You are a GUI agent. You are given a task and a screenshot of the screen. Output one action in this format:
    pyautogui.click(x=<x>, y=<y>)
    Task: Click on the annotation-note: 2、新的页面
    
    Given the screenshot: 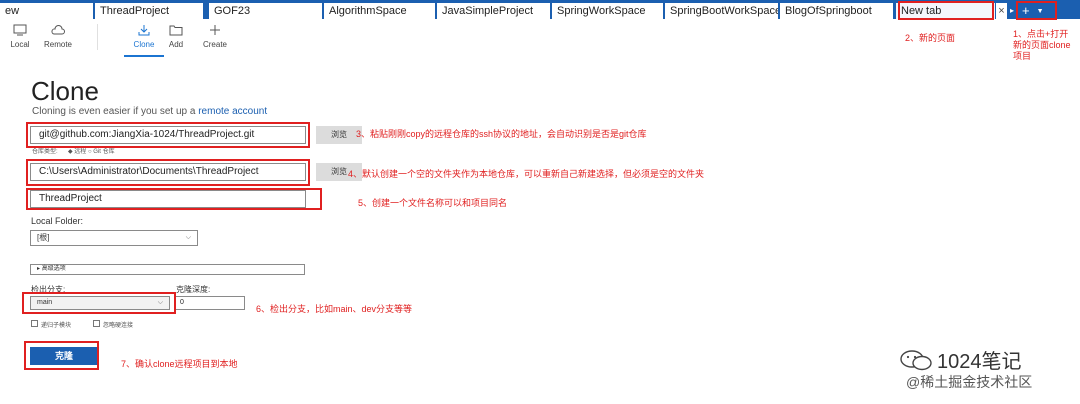 What is the action you would take?
    pyautogui.click(x=930, y=38)
    